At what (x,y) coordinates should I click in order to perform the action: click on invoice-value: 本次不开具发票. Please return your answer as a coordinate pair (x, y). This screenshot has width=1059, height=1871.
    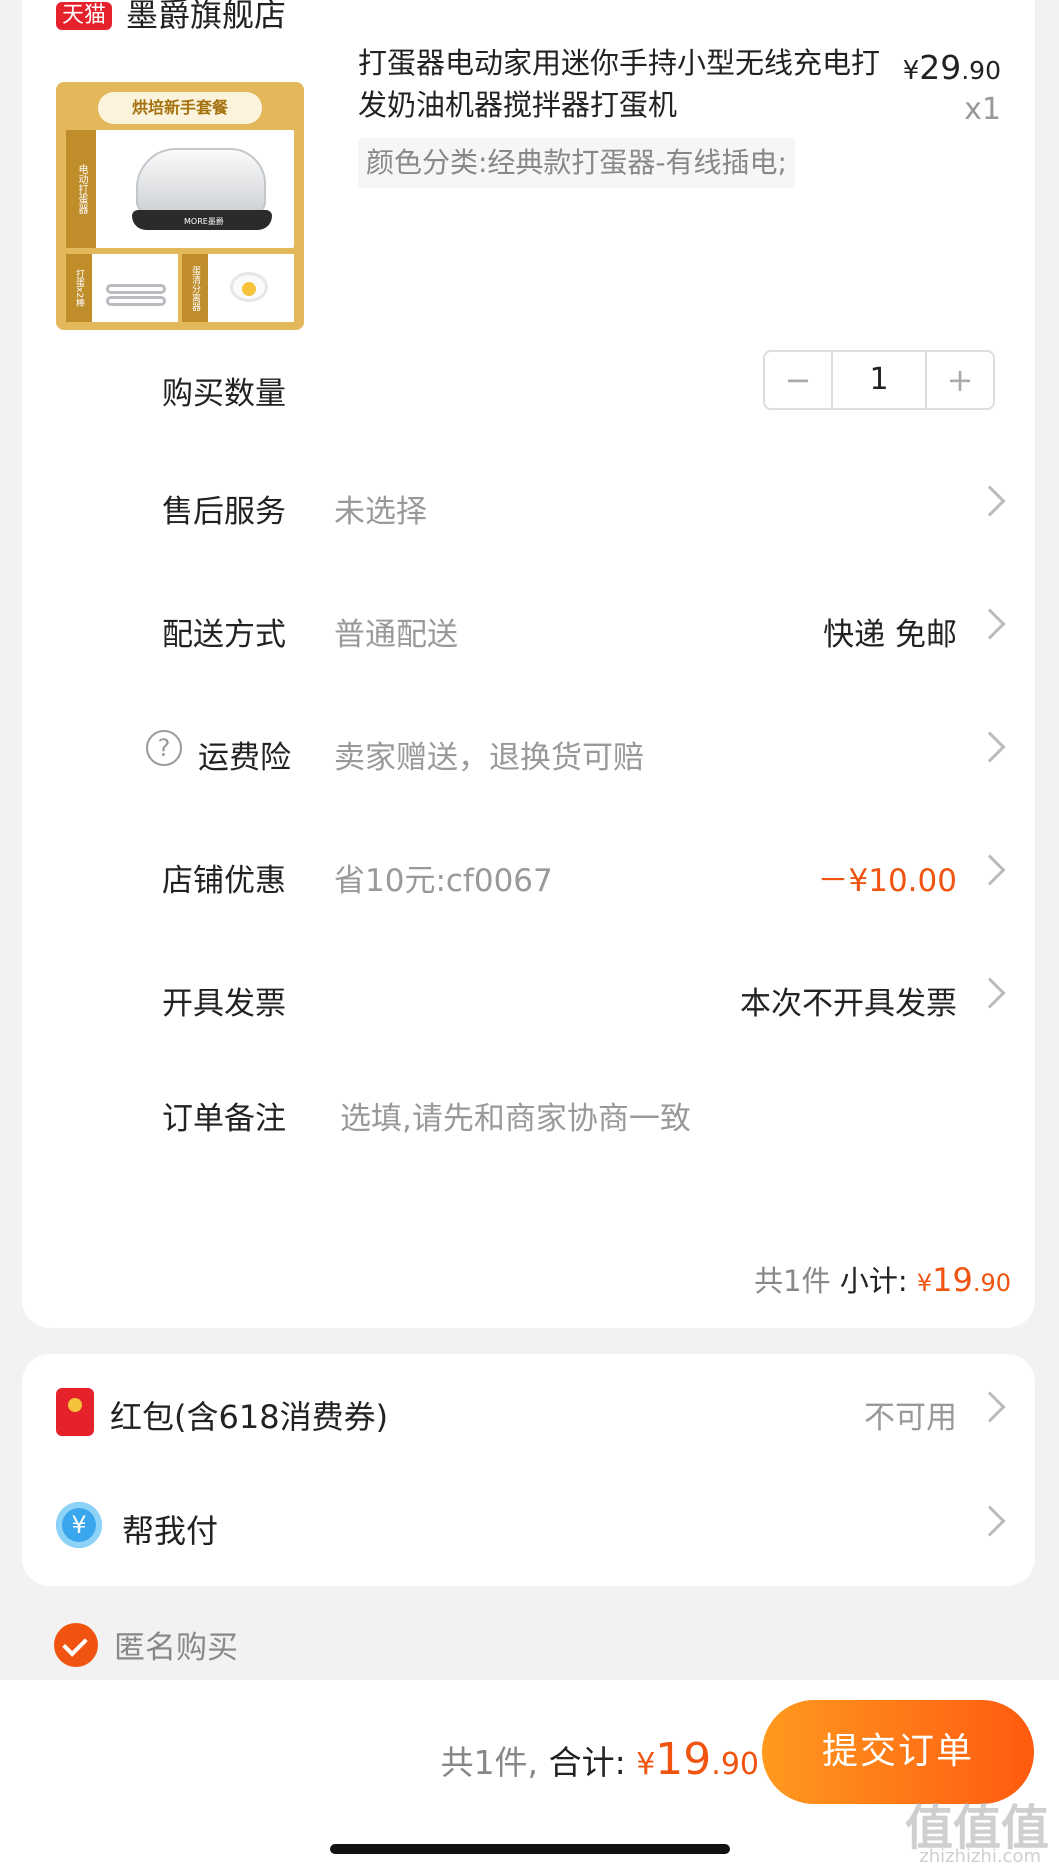
    Looking at the image, I should click on (848, 1004).